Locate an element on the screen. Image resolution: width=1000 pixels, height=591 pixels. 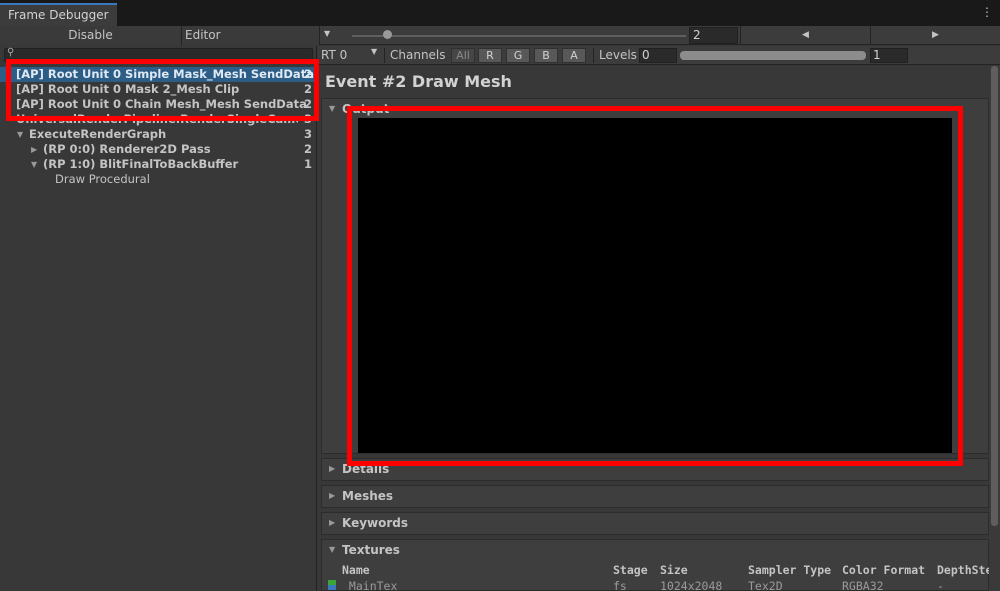
render-target-toolbar: RT 0 ▼ Channels All R G B A Levels 0 1 is located at coordinates (659, 55).